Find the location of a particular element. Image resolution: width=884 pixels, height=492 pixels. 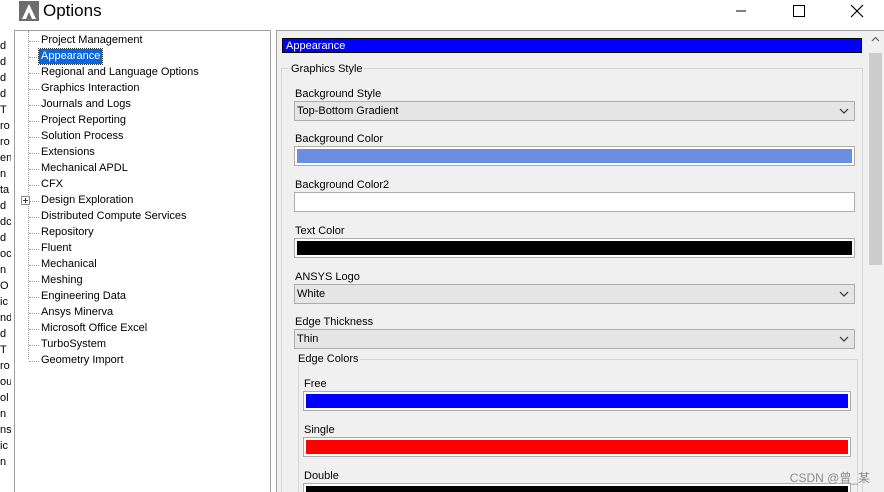

edge-colors-title: Edge Colors is located at coordinates (328, 359).